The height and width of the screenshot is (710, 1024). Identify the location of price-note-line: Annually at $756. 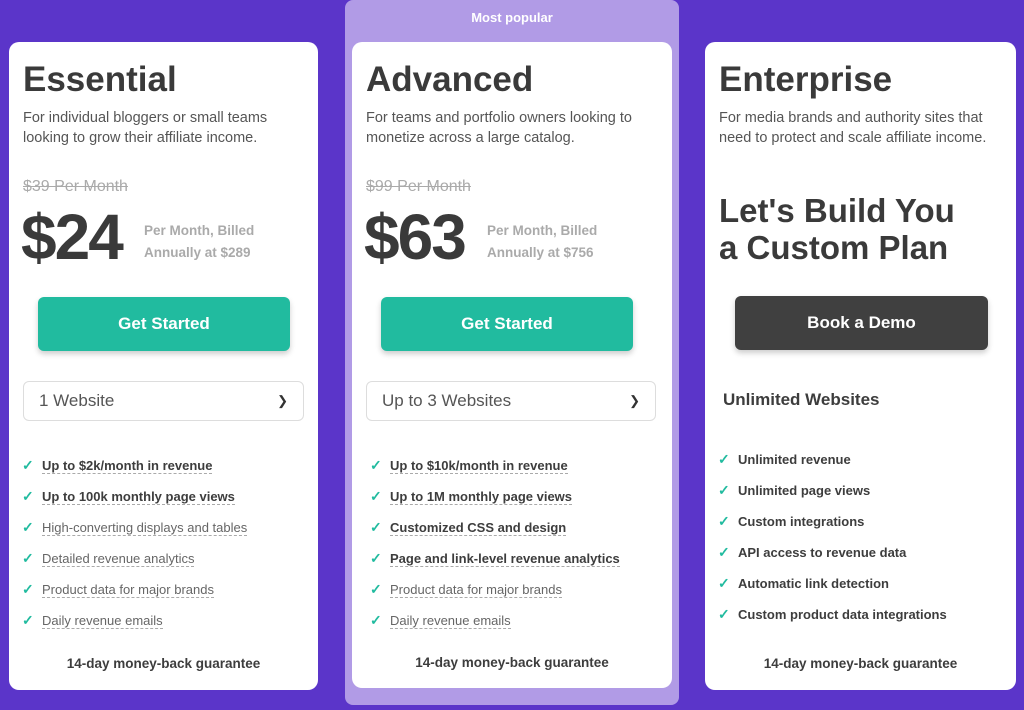
(540, 252).